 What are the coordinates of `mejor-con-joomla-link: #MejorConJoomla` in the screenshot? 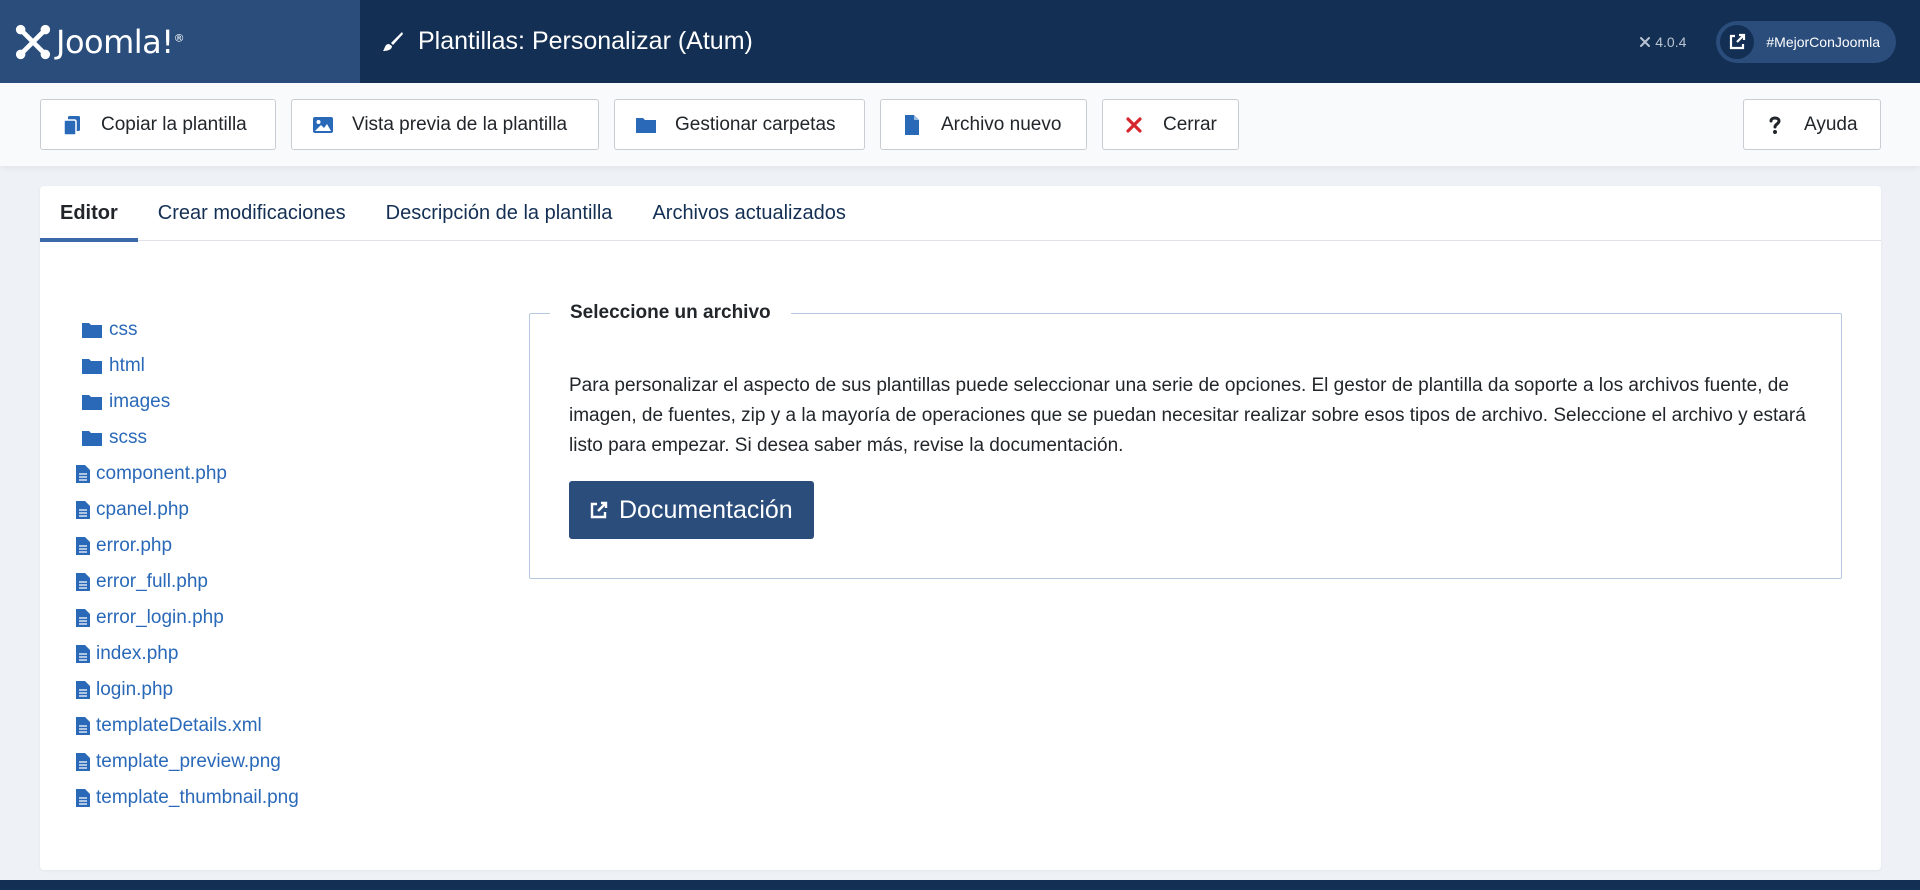 It's located at (1806, 41).